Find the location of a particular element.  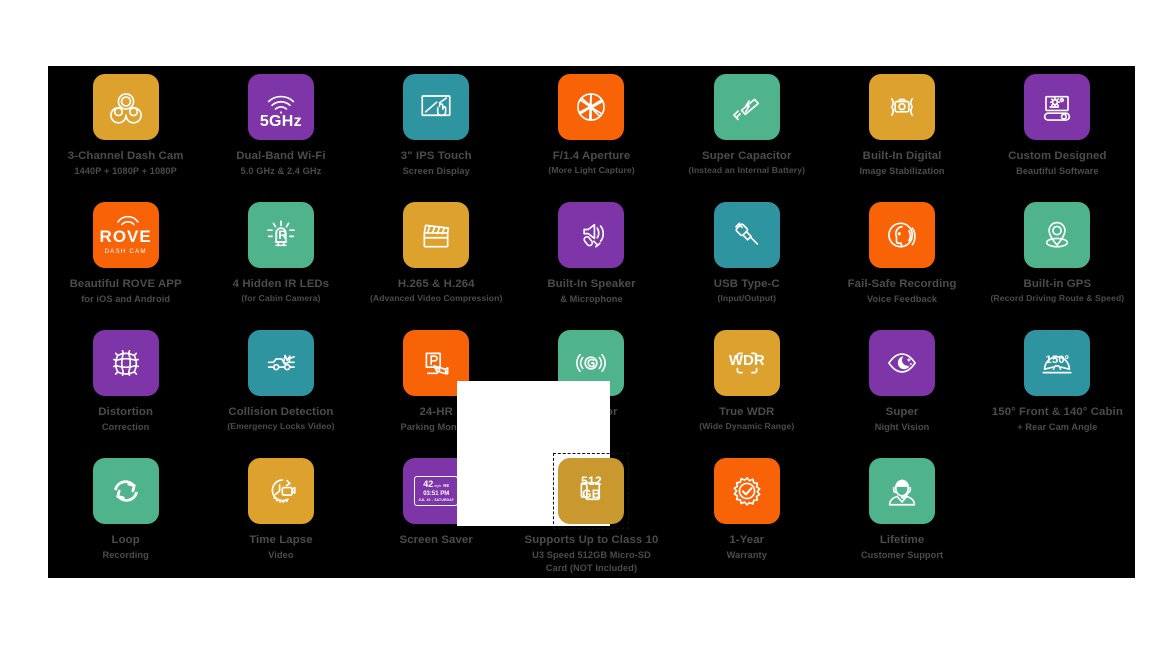

feature-title: Custom Designed is located at coordinates (1057, 156).